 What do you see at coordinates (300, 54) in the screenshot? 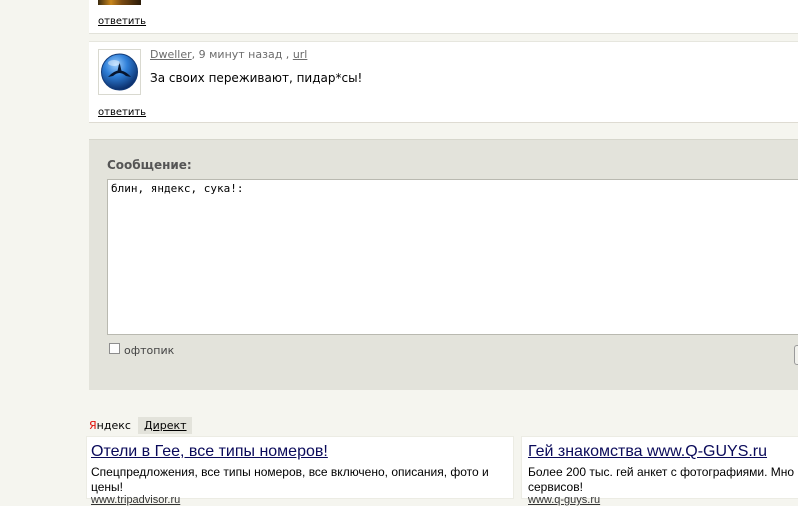
I see `comment-url-link: url` at bounding box center [300, 54].